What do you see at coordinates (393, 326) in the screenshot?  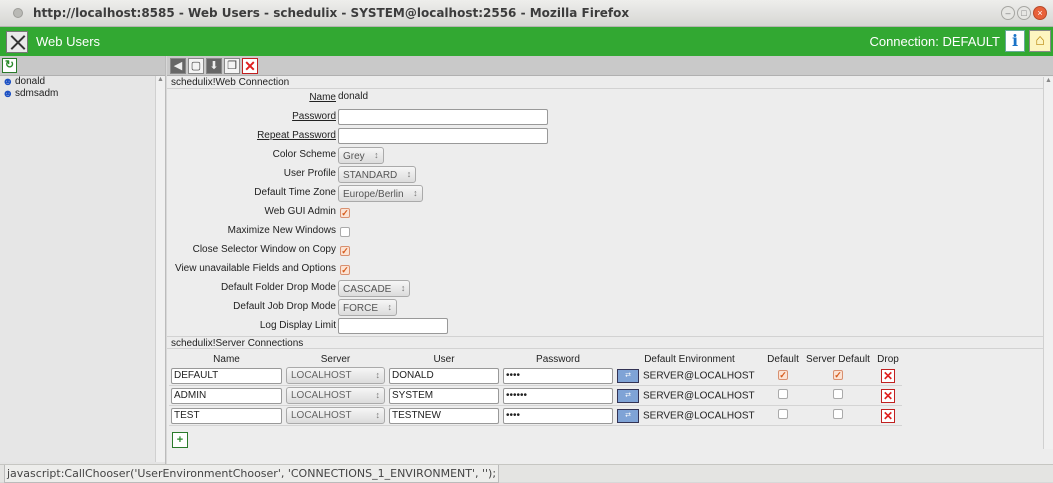 I see `log-limit-field` at bounding box center [393, 326].